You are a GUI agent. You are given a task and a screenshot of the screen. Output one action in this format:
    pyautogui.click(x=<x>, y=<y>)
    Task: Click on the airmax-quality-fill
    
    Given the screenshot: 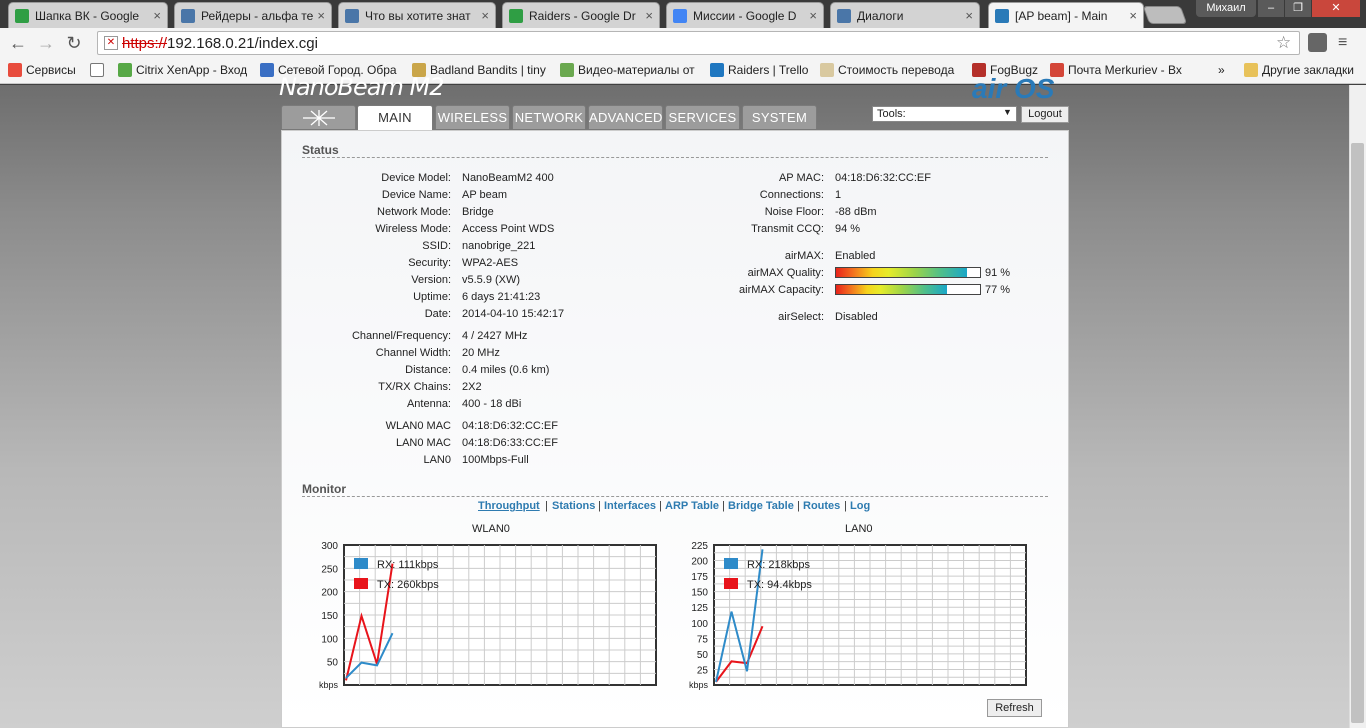 What is the action you would take?
    pyautogui.click(x=902, y=272)
    